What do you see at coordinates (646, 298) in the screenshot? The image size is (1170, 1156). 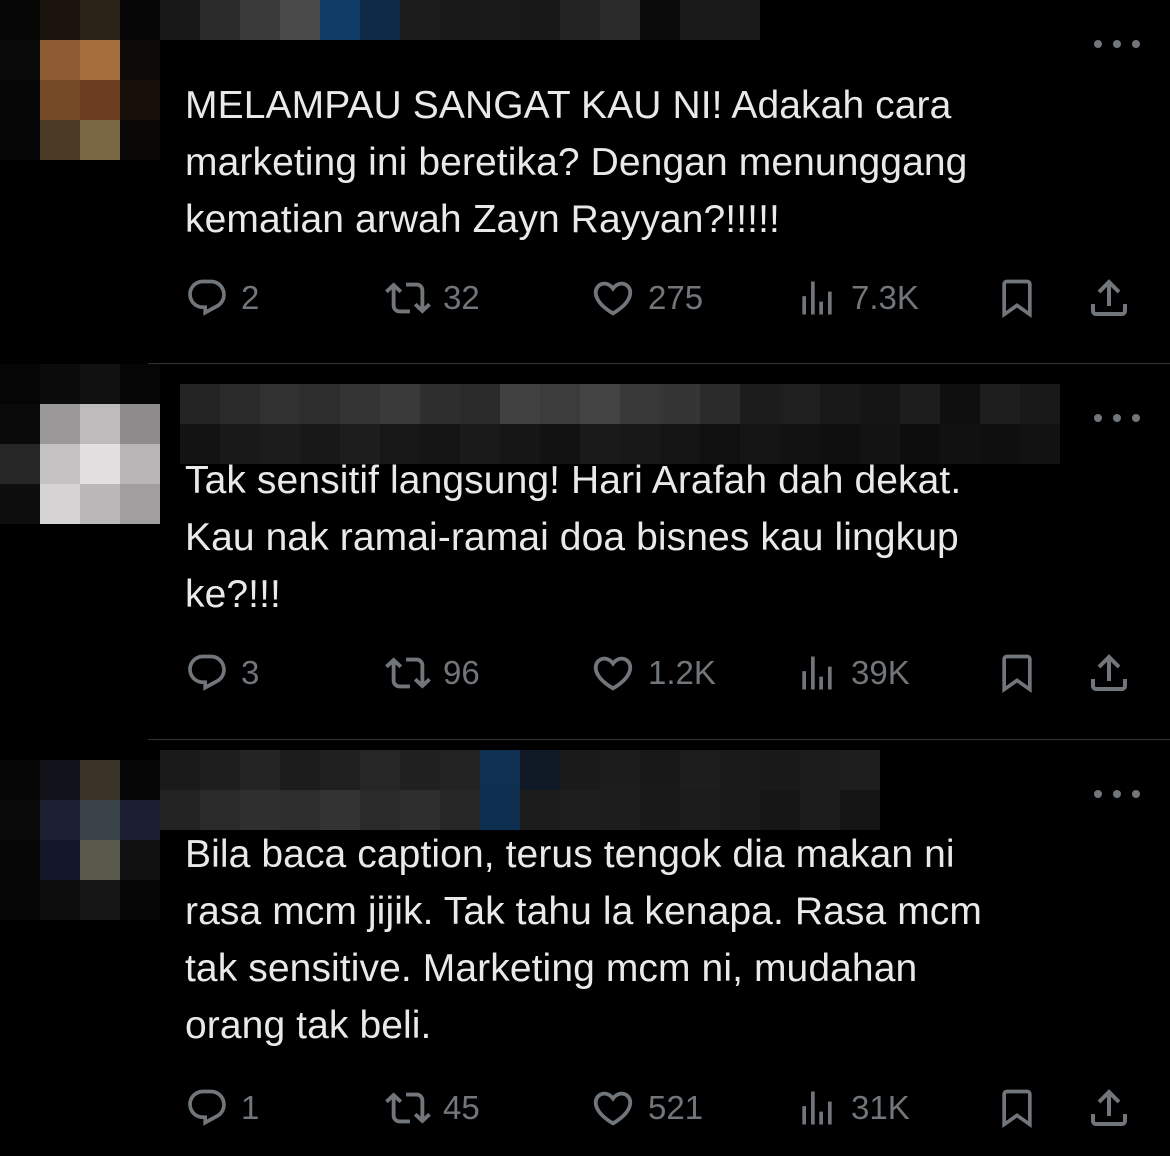 I see `like-button: 275` at bounding box center [646, 298].